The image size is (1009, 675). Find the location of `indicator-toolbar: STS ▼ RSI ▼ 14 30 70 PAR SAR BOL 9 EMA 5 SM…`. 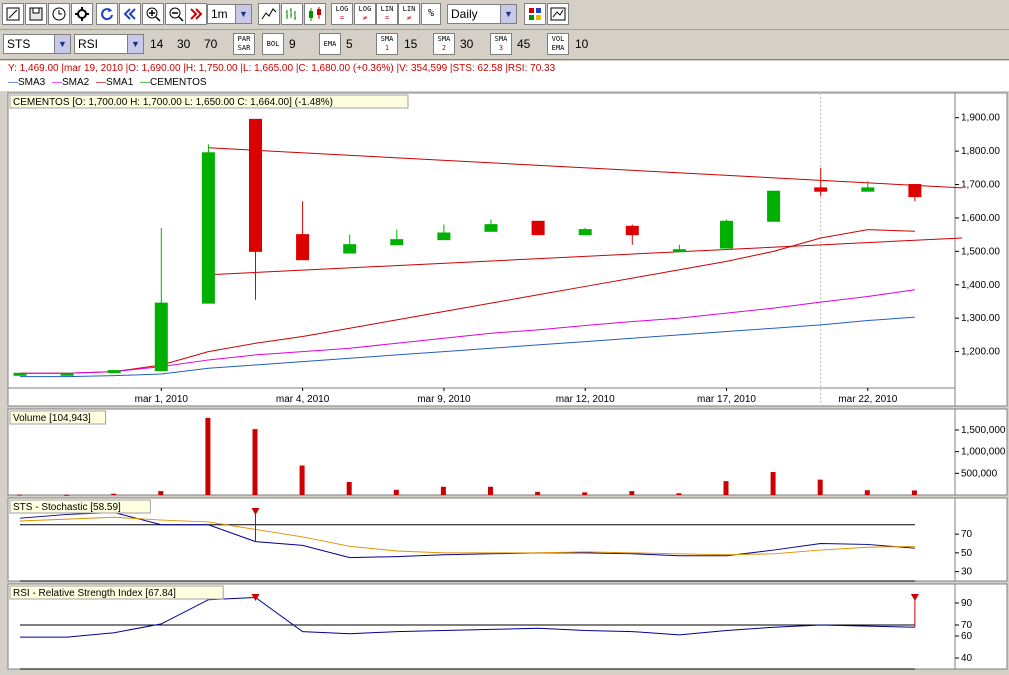

indicator-toolbar: STS ▼ RSI ▼ 14 30 70 PAR SAR BOL 9 EMA 5 SM… is located at coordinates (504, 45).